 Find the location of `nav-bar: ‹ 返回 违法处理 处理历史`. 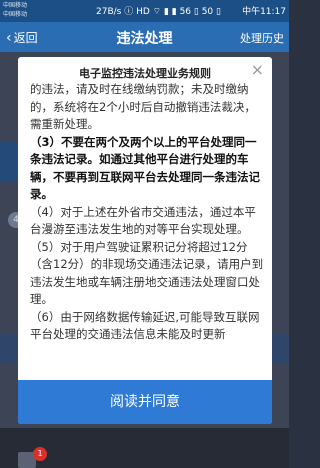

nav-bar: ‹ 返回 违法处理 处理历史 is located at coordinates (144, 37).